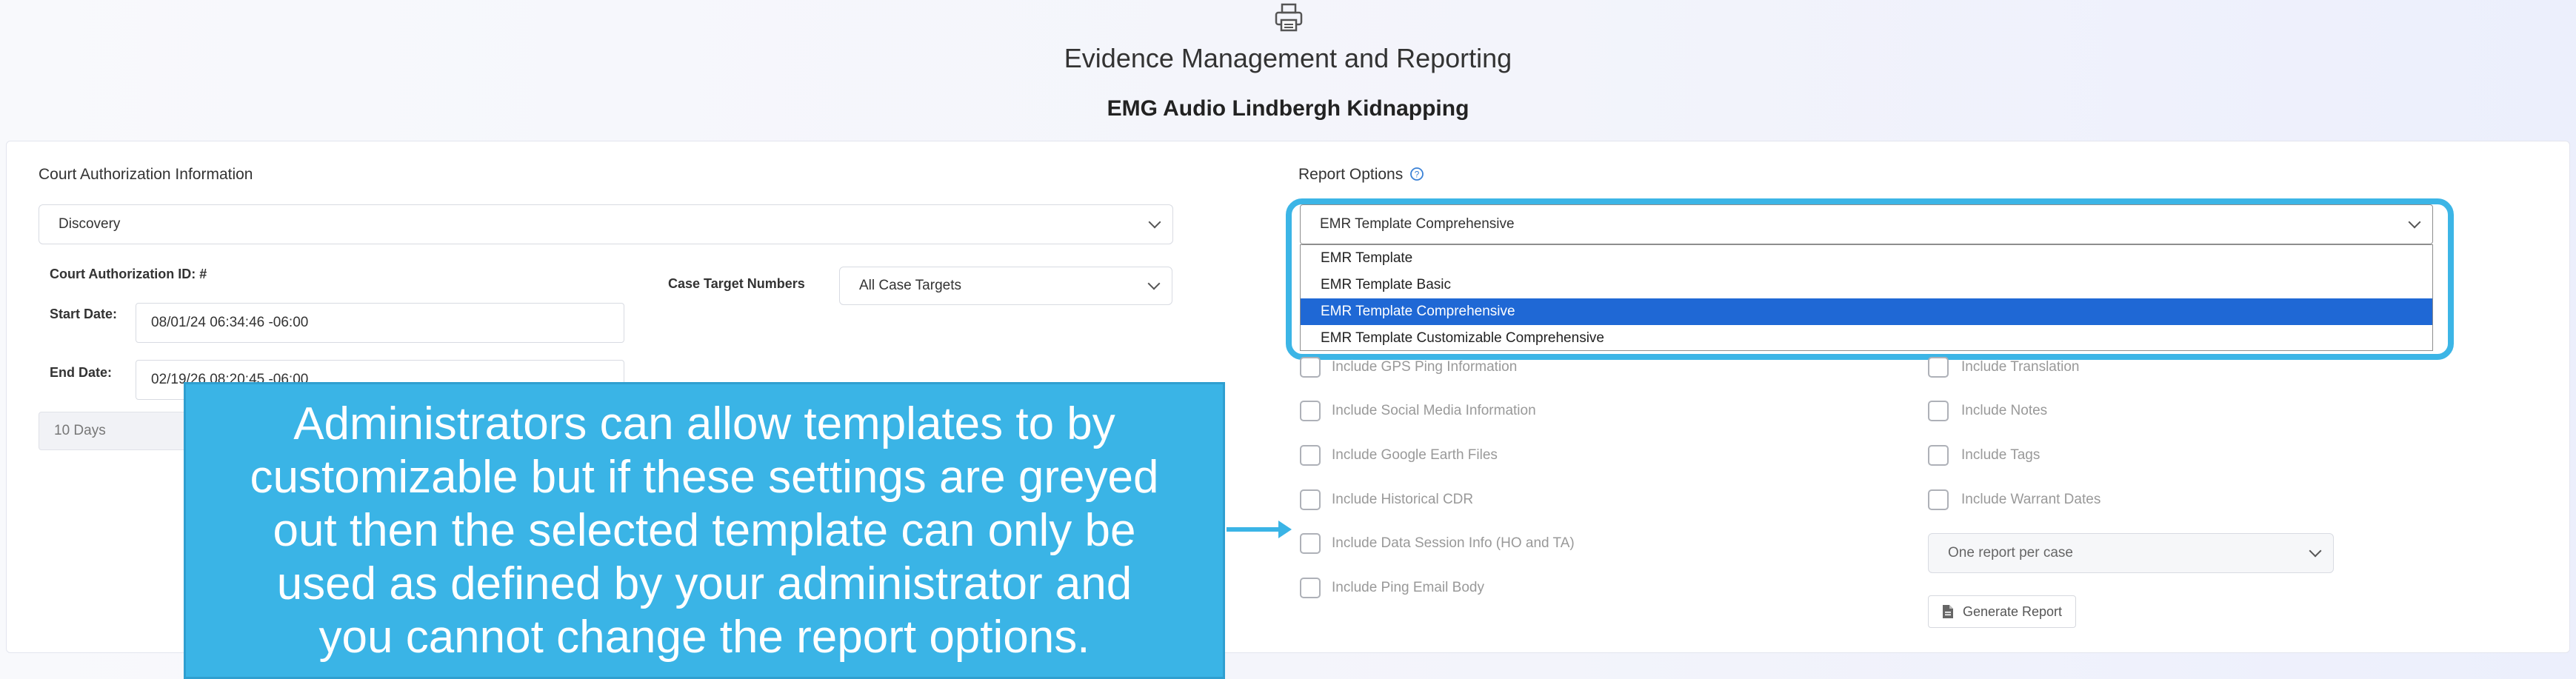 The width and height of the screenshot is (2576, 679). What do you see at coordinates (1351, 175) in the screenshot?
I see `report-options-title: Report Options` at bounding box center [1351, 175].